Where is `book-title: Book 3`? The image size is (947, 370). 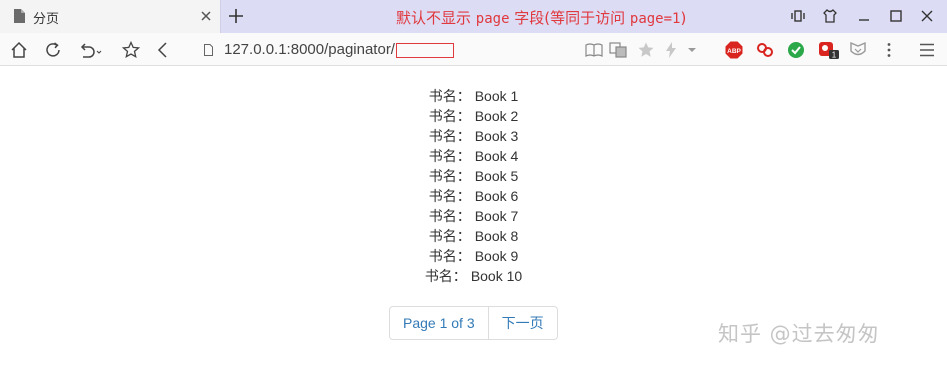
book-title: Book 3 is located at coordinates (496, 136).